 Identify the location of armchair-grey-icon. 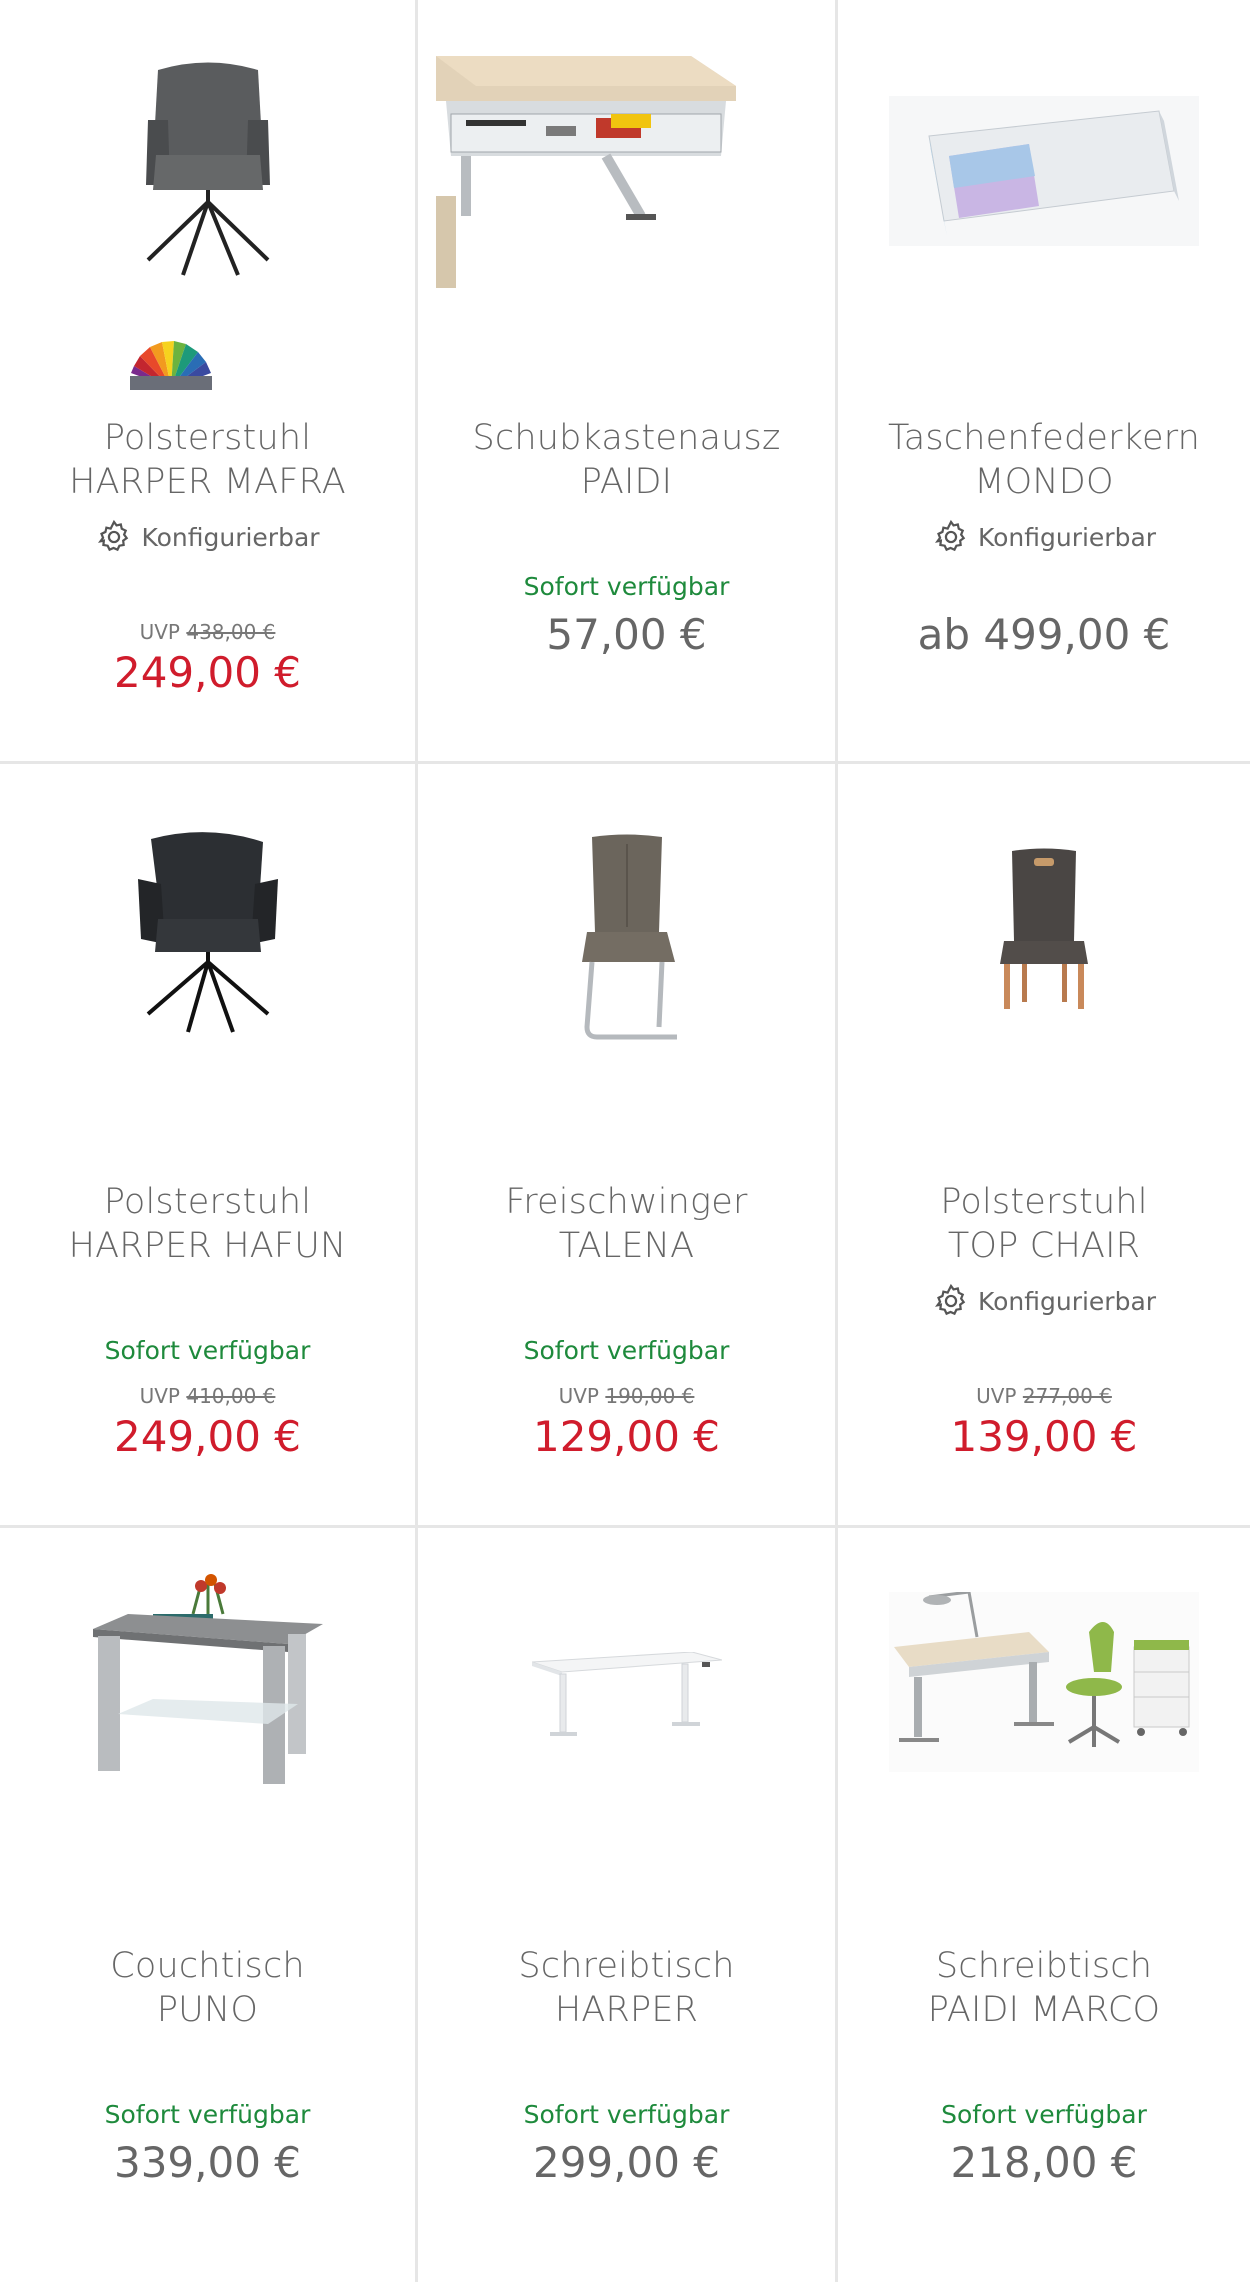
(207, 169).